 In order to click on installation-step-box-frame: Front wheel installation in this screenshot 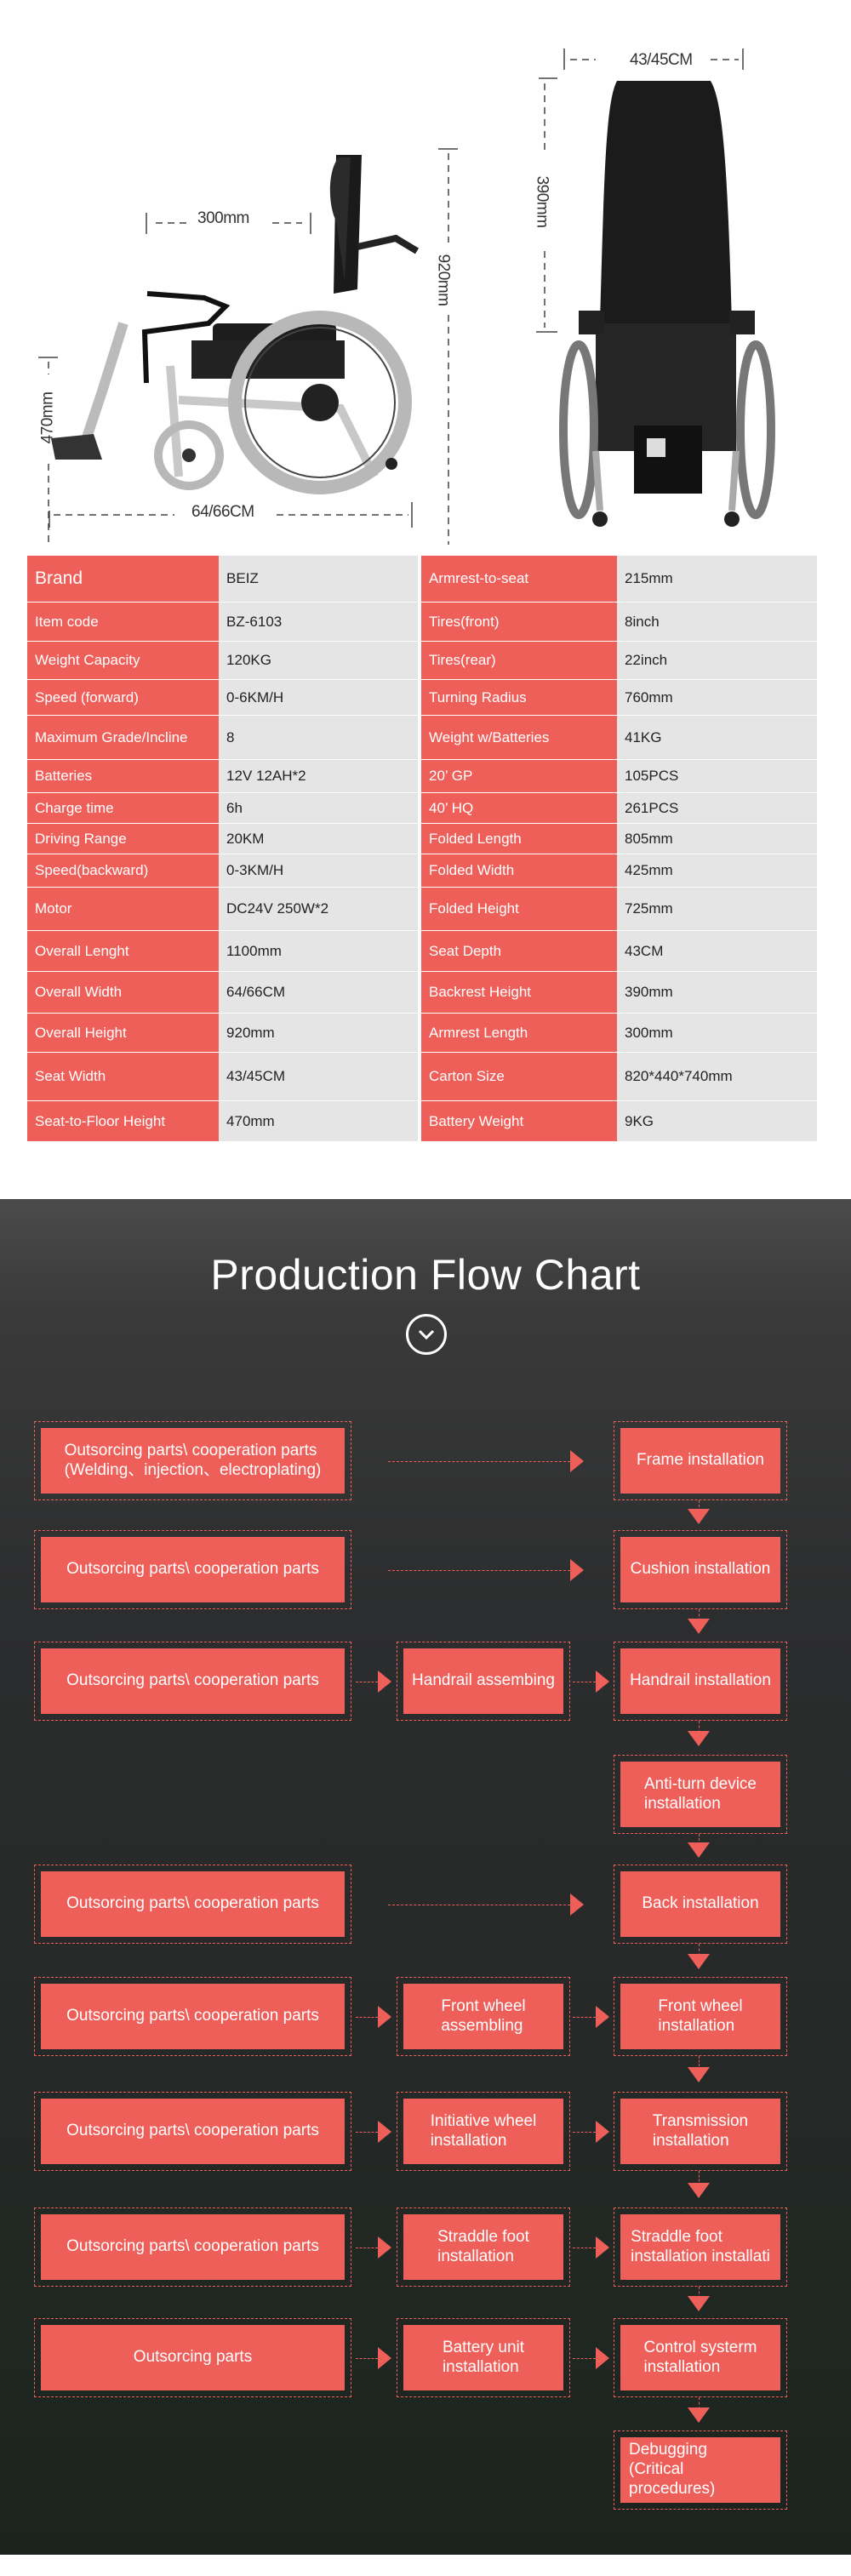, I will do `click(700, 2016)`.